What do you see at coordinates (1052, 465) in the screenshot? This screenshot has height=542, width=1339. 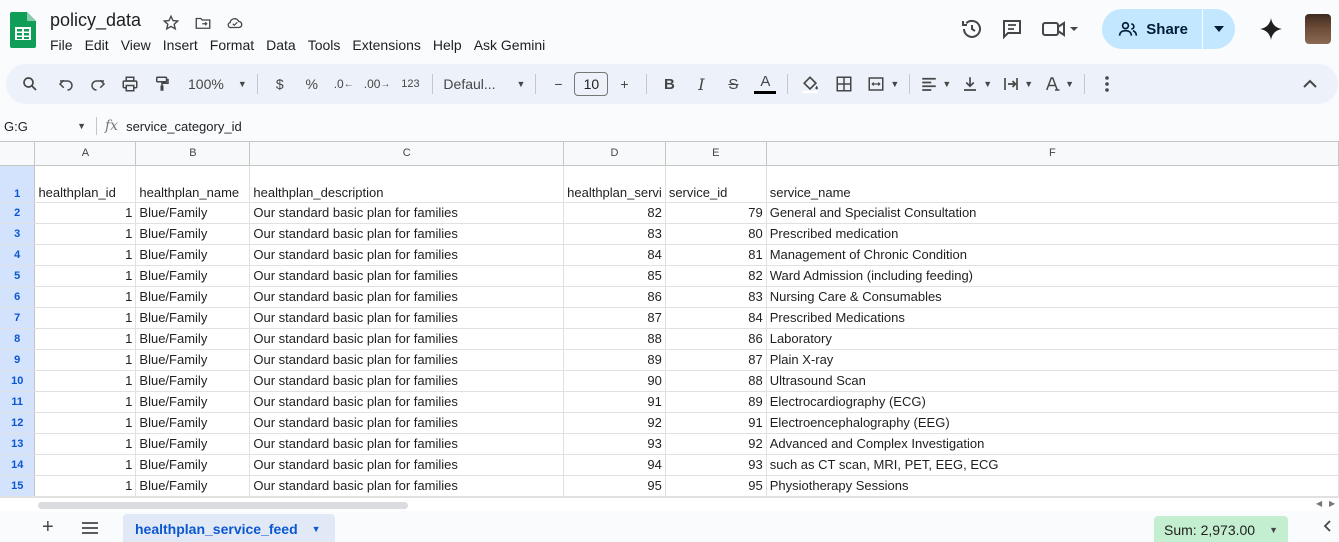 I see `cell: such as CT scan, MRI, PET, EEG, ECG` at bounding box center [1052, 465].